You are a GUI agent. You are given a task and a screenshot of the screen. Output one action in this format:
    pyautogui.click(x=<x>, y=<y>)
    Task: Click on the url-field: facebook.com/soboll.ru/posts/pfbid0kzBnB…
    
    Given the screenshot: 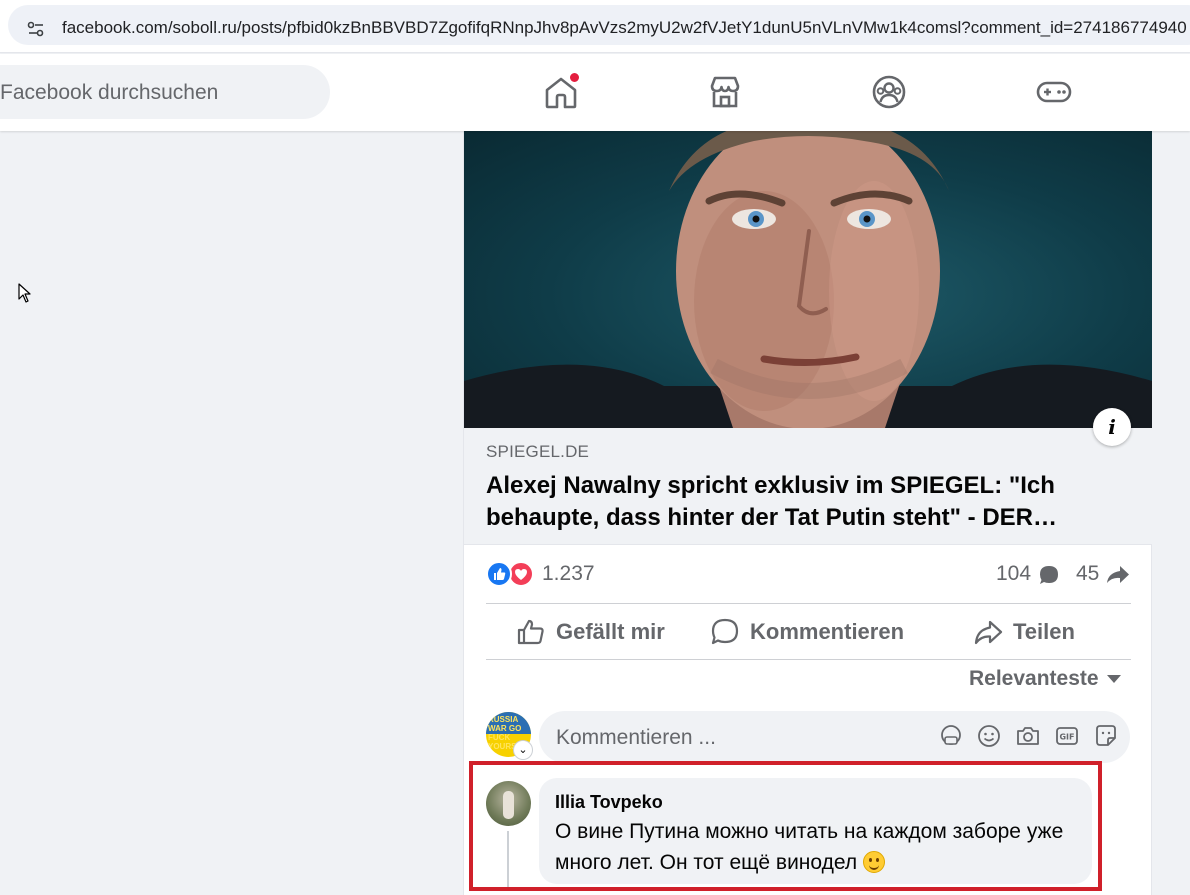 What is the action you would take?
    pyautogui.click(x=599, y=25)
    